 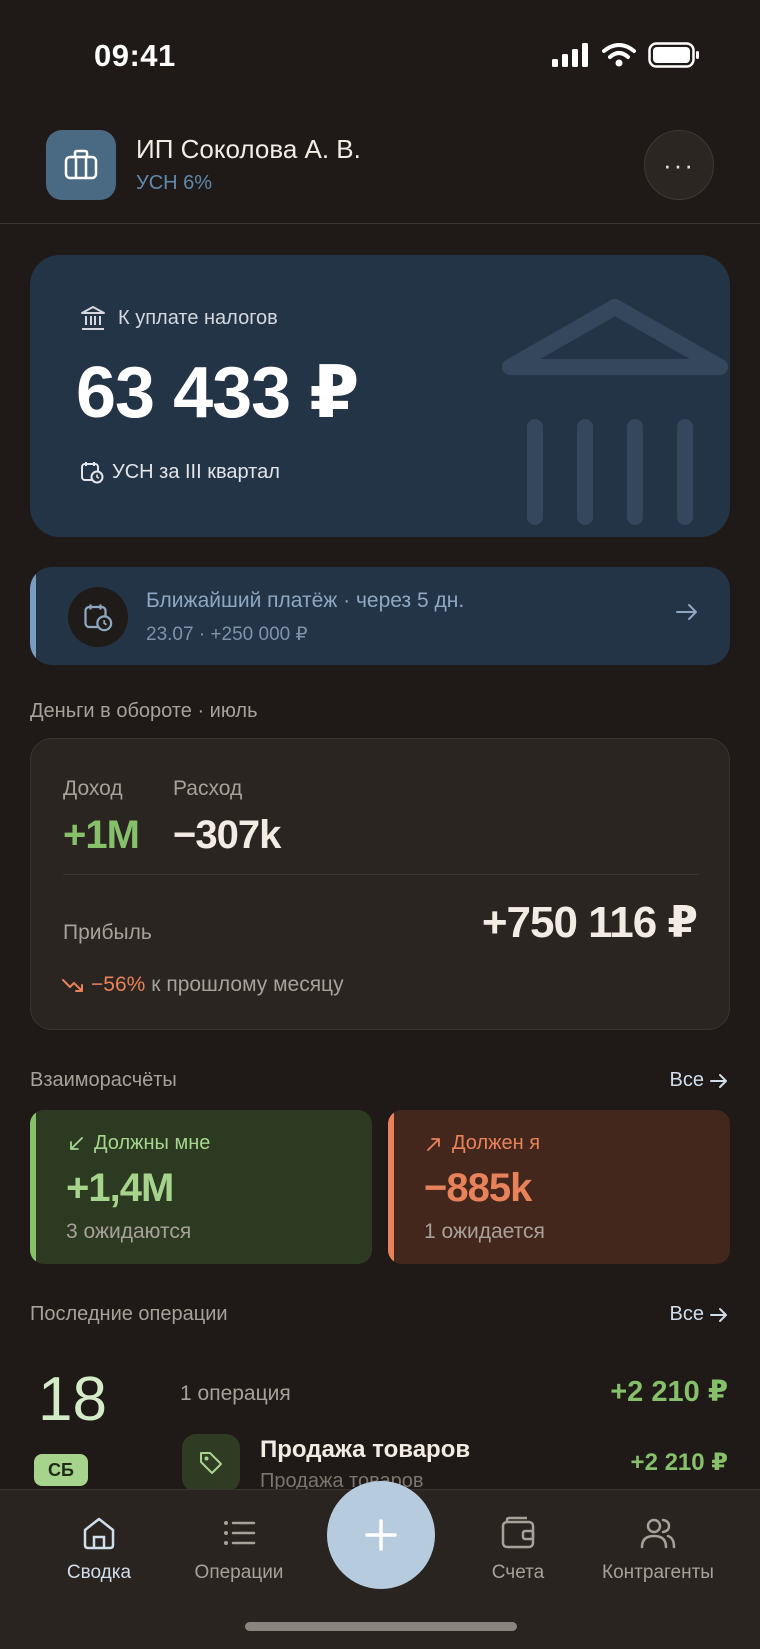 I want to click on org-name: ИП Соколова А. В., so click(x=248, y=149).